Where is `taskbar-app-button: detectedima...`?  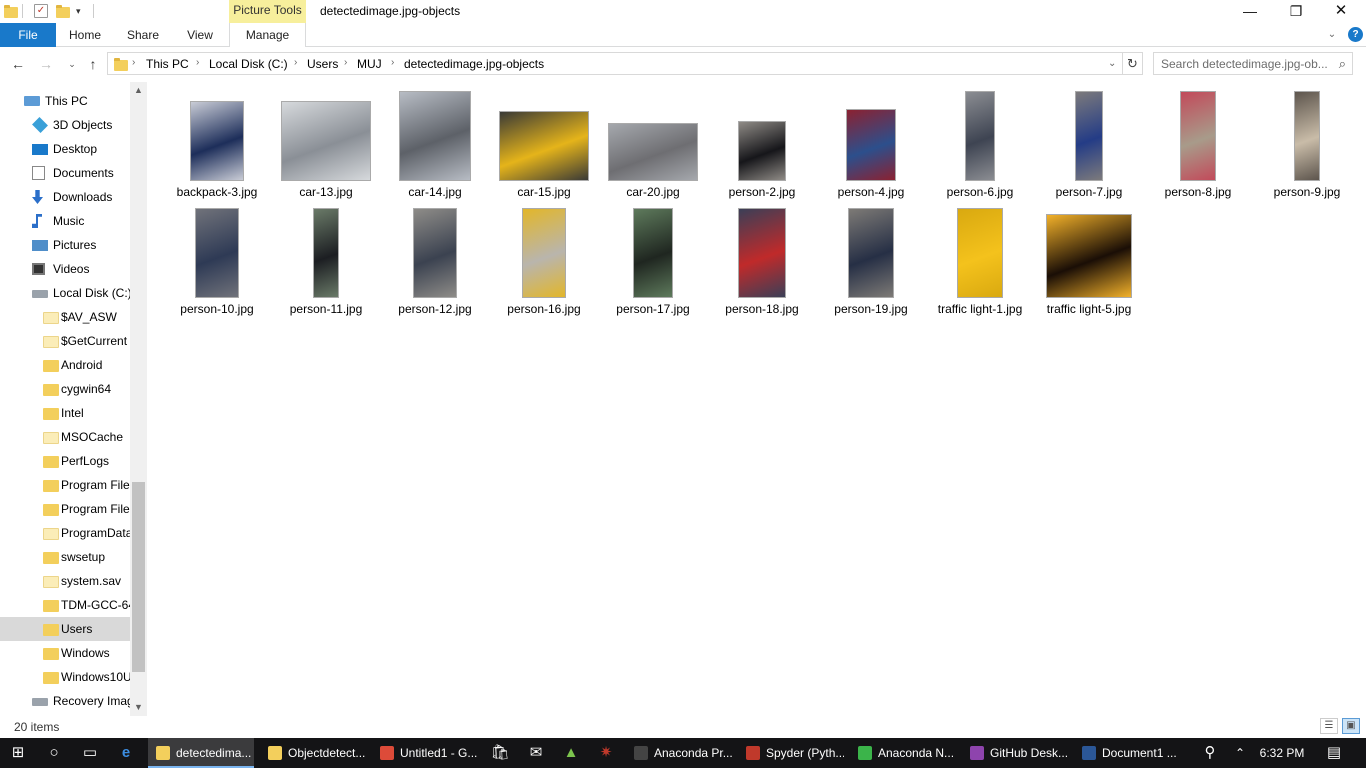 taskbar-app-button: detectedima... is located at coordinates (201, 753).